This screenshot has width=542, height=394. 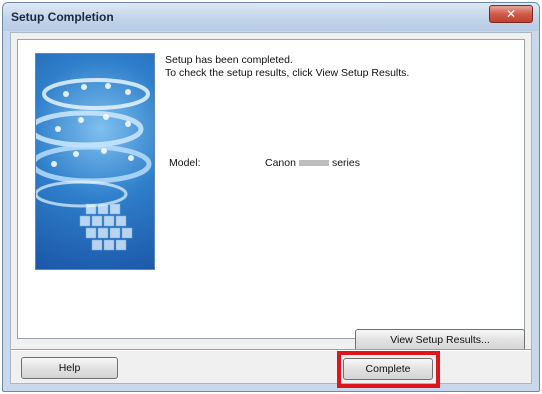 What do you see at coordinates (62, 17) in the screenshot?
I see `window-title: Setup Completion` at bounding box center [62, 17].